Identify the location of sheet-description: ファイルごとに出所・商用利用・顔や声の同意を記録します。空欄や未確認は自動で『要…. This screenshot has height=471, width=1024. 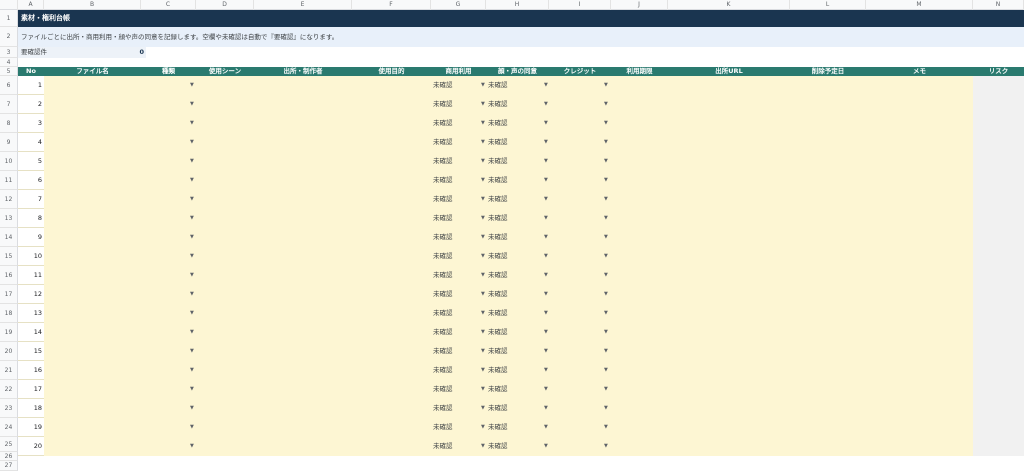
(521, 37).